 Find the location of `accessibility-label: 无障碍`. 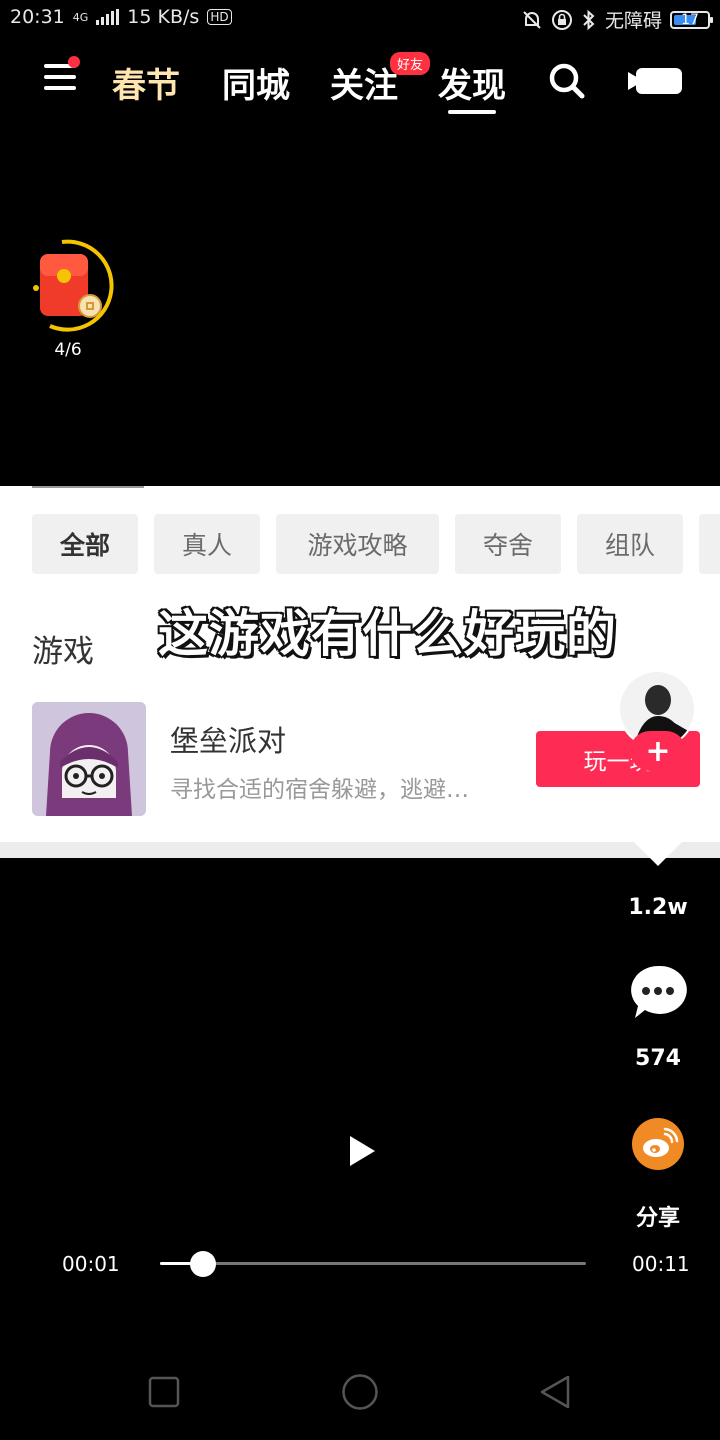

accessibility-label: 无障碍 is located at coordinates (633, 21).